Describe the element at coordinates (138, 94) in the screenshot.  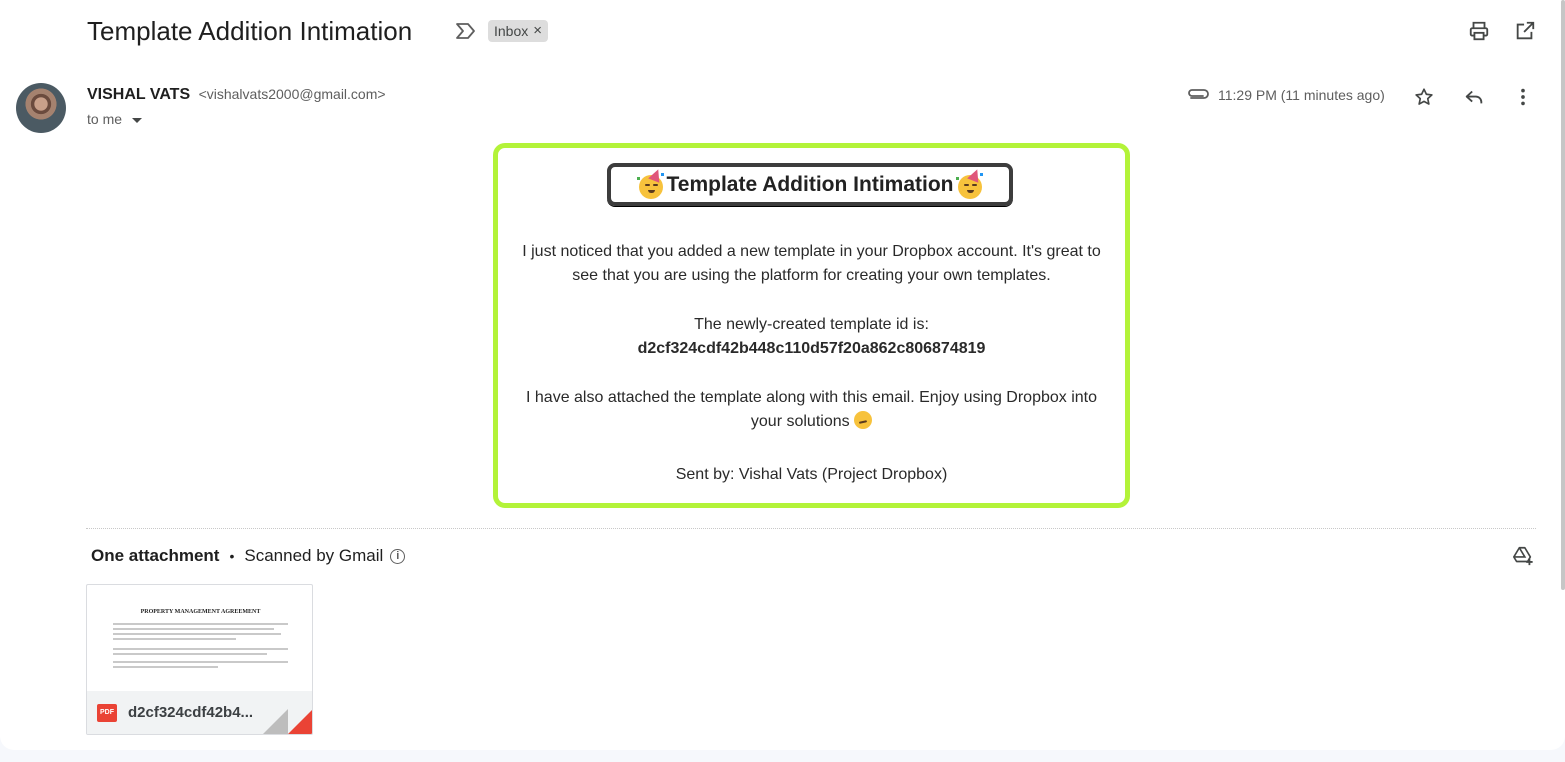
I see `sender-name: VISHAL VATS` at that location.